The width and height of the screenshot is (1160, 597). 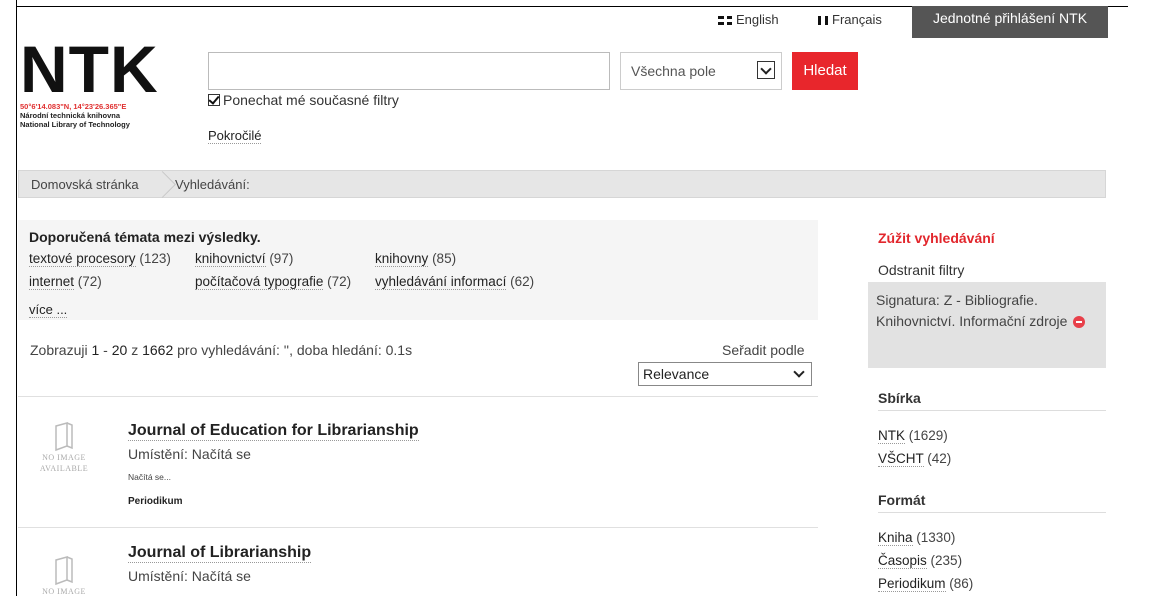 I want to click on facet-count: (235), so click(x=946, y=560).